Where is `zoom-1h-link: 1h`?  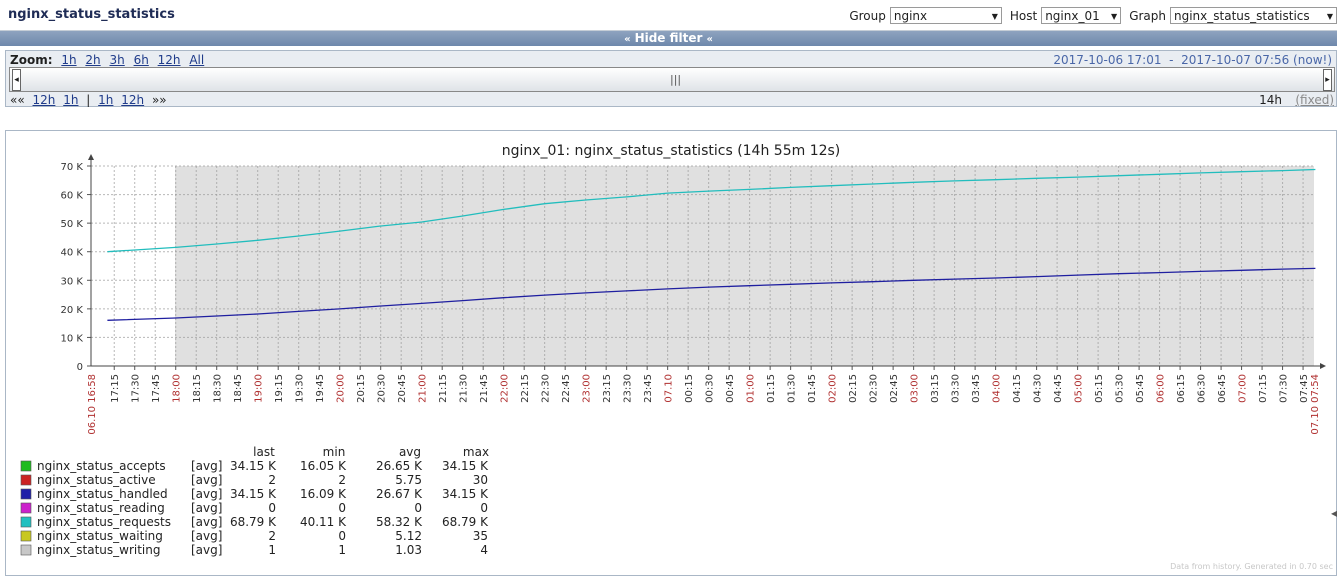
zoom-1h-link: 1h is located at coordinates (68, 60).